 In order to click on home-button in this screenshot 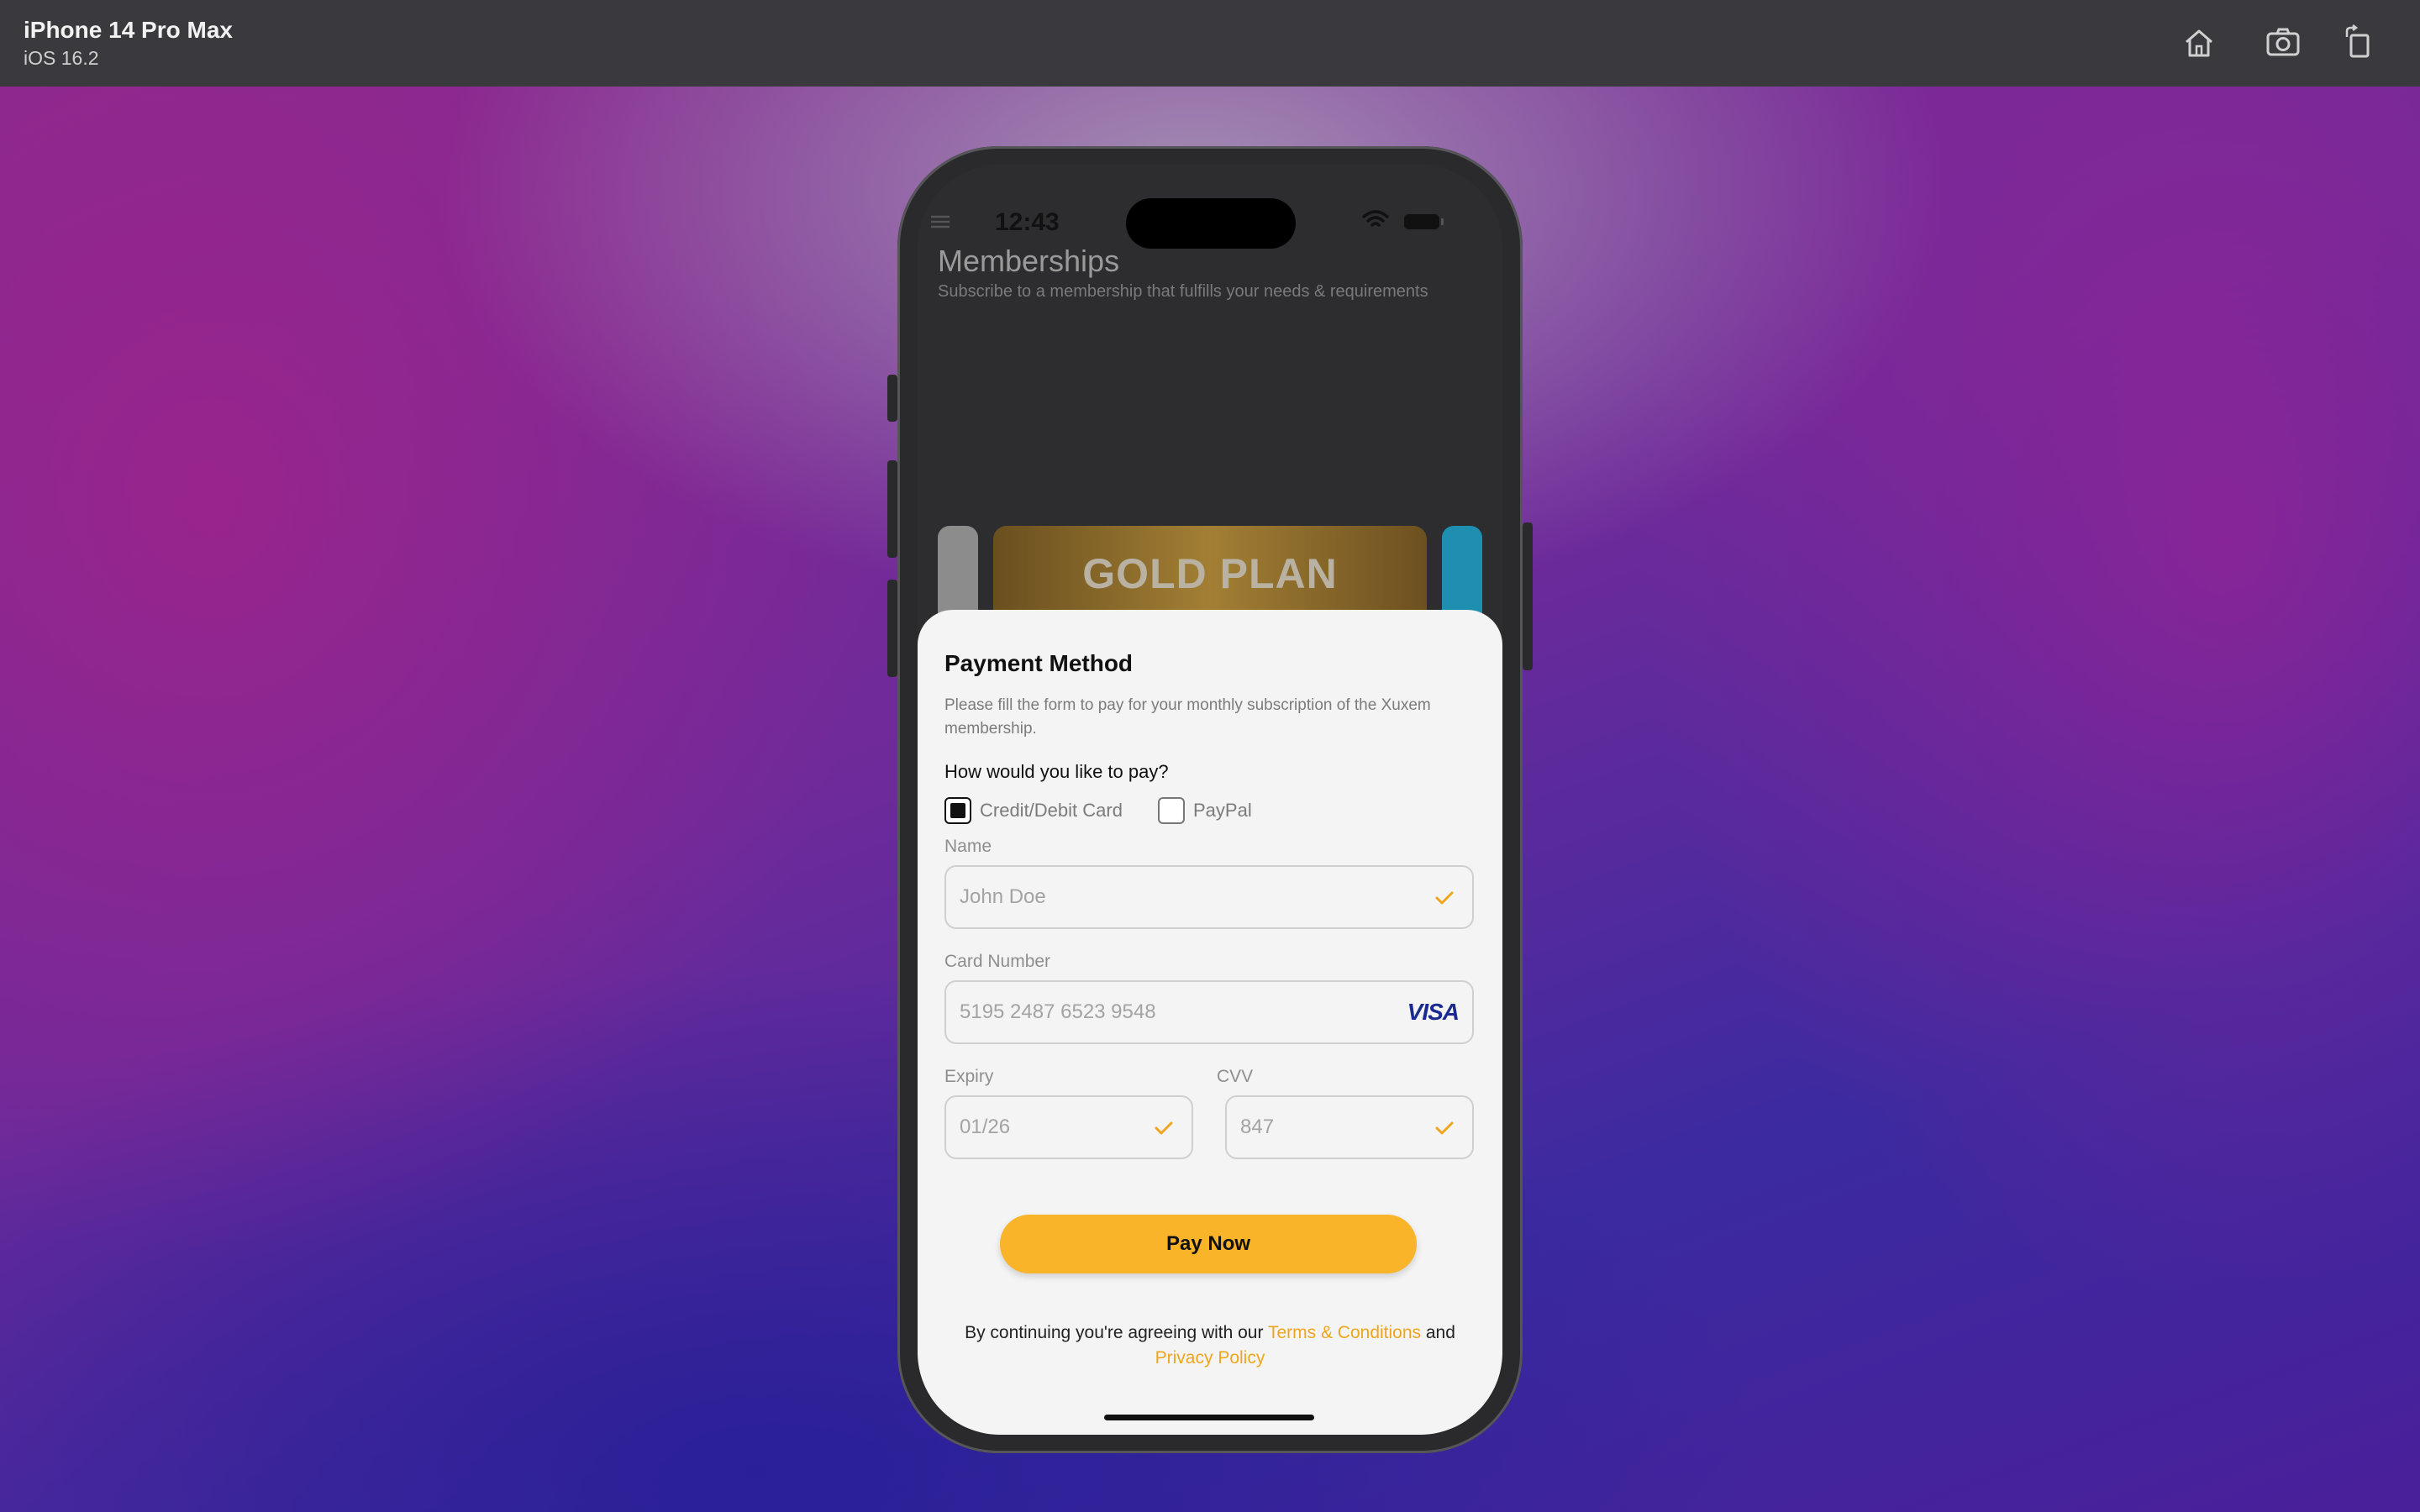, I will do `click(2199, 43)`.